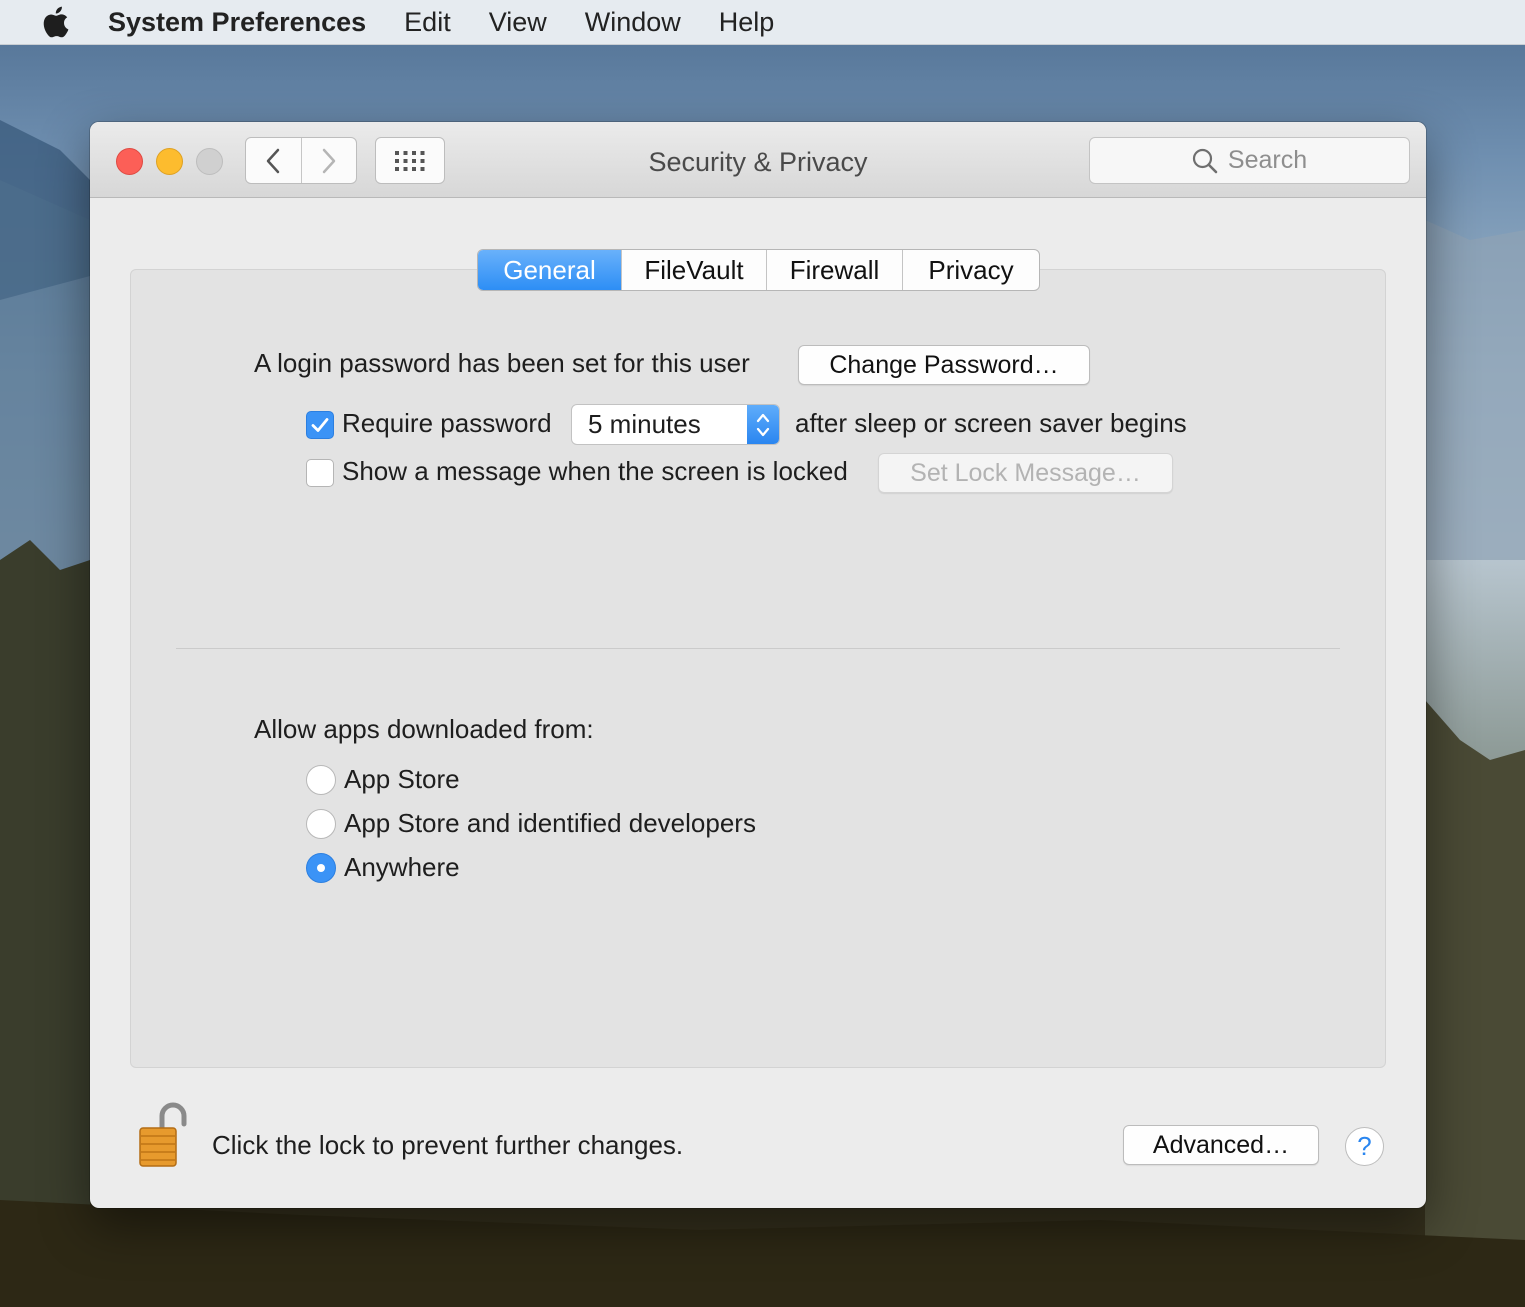 This screenshot has height=1307, width=1525. I want to click on popup-stepper, so click(763, 424).